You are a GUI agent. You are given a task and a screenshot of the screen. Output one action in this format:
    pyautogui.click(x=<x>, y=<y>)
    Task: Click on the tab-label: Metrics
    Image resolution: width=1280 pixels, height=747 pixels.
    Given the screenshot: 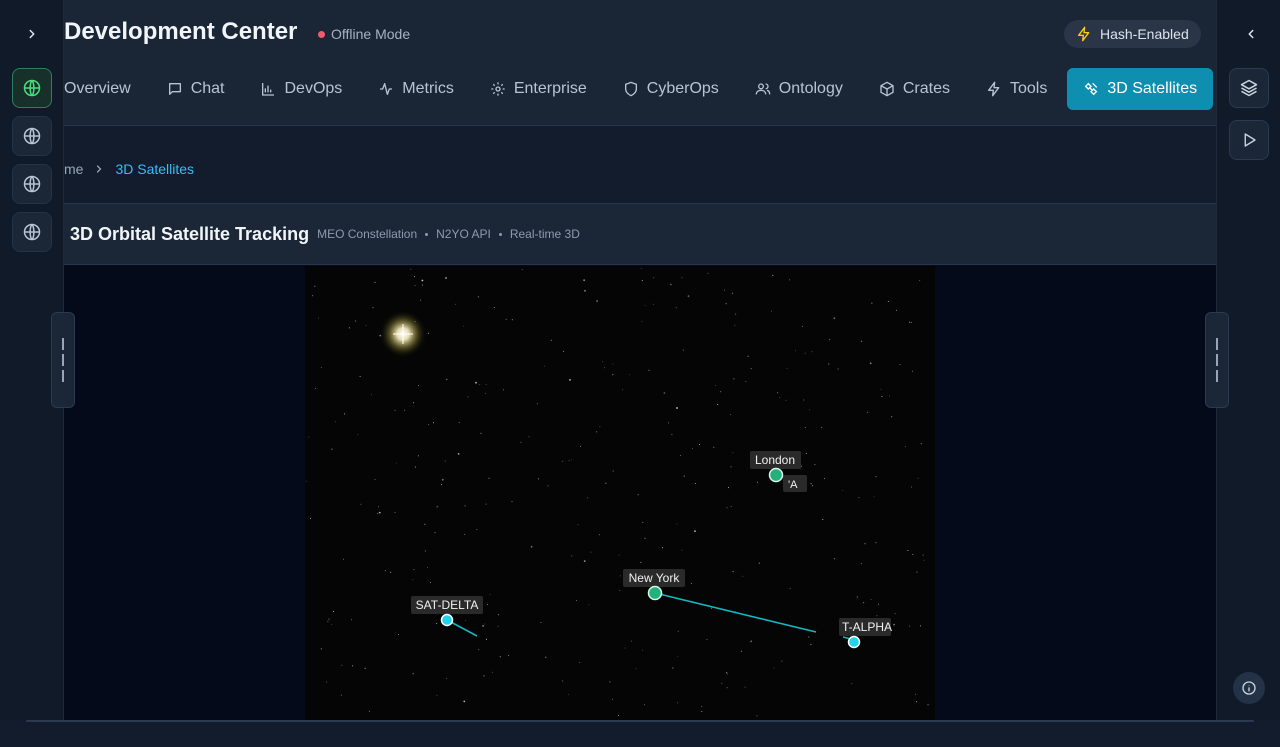 What is the action you would take?
    pyautogui.click(x=428, y=88)
    